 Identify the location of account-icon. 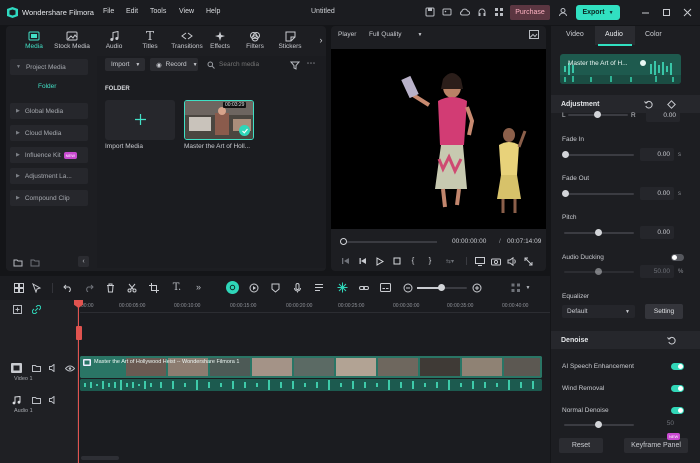
(563, 12).